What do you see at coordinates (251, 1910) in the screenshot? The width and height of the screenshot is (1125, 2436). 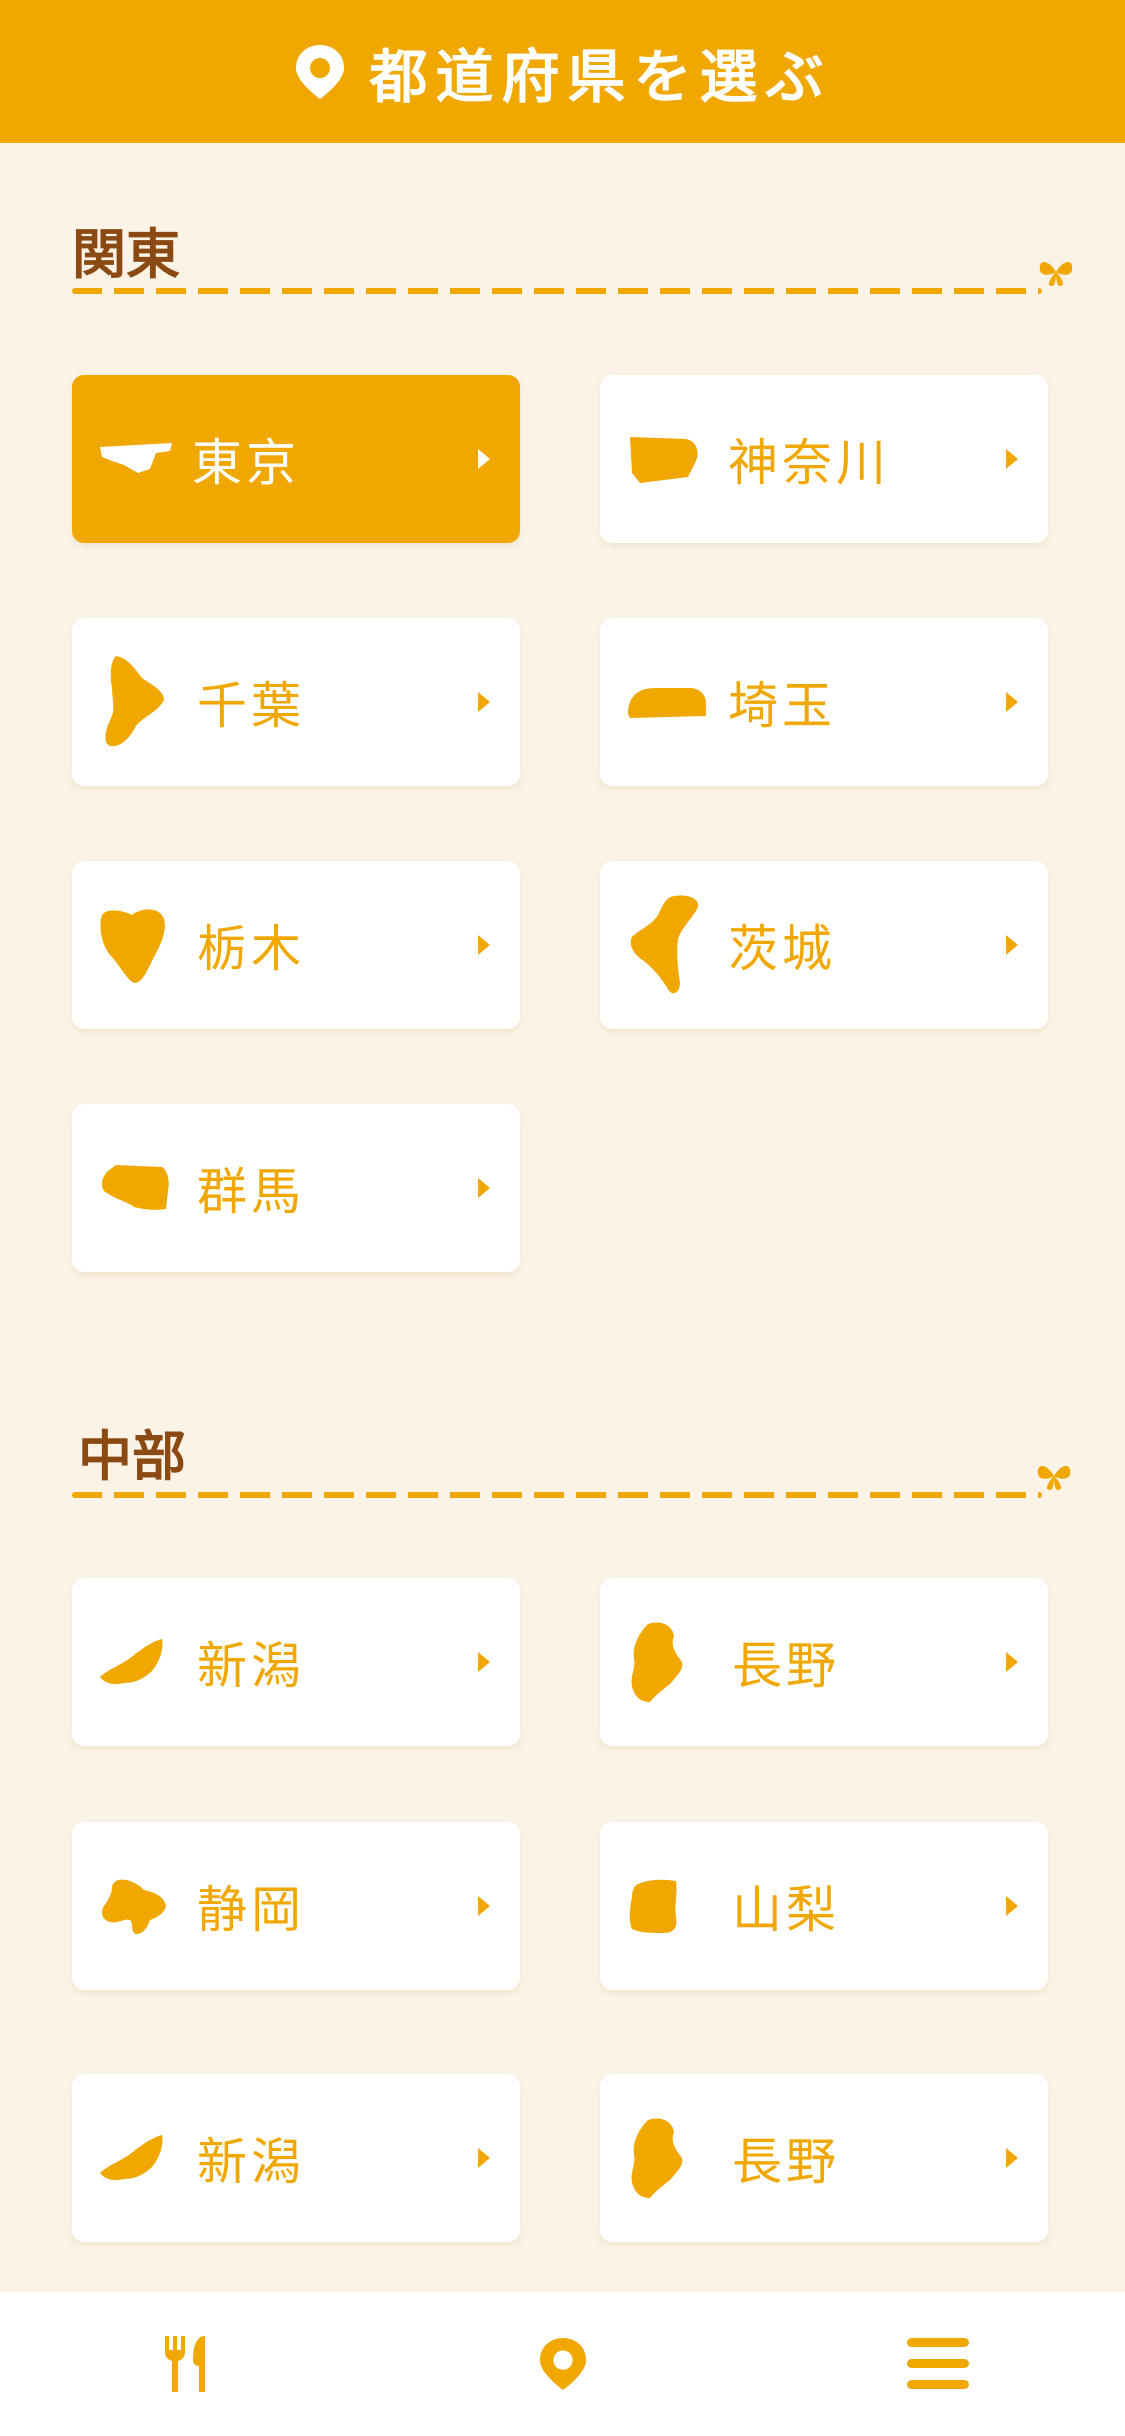 I see `prefecture-label: 静岡` at bounding box center [251, 1910].